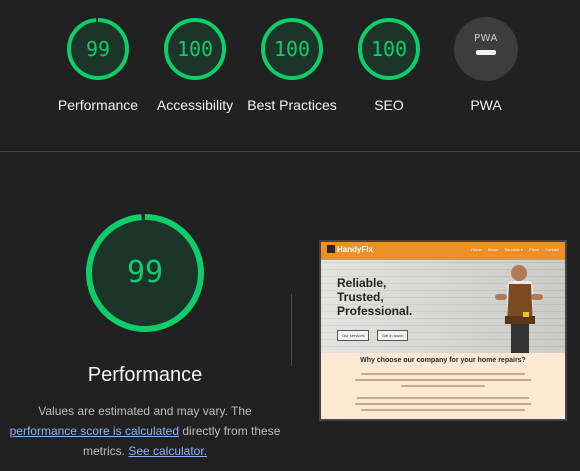 This screenshot has height=471, width=580. What do you see at coordinates (360, 297) in the screenshot?
I see `hero-line: Trusted,` at bounding box center [360, 297].